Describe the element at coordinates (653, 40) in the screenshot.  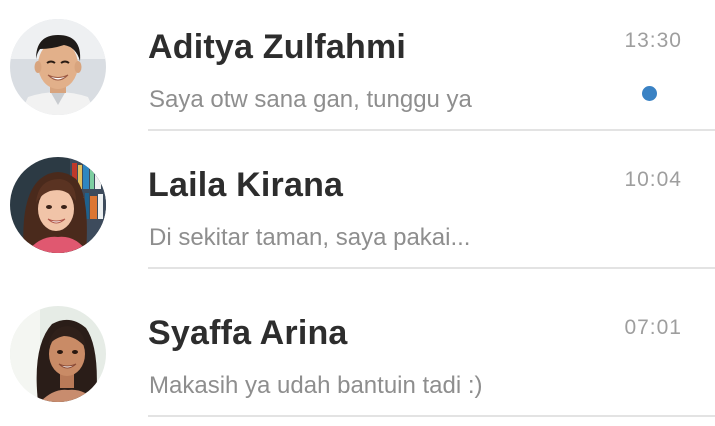
I see `message-timestamp: 13:30` at that location.